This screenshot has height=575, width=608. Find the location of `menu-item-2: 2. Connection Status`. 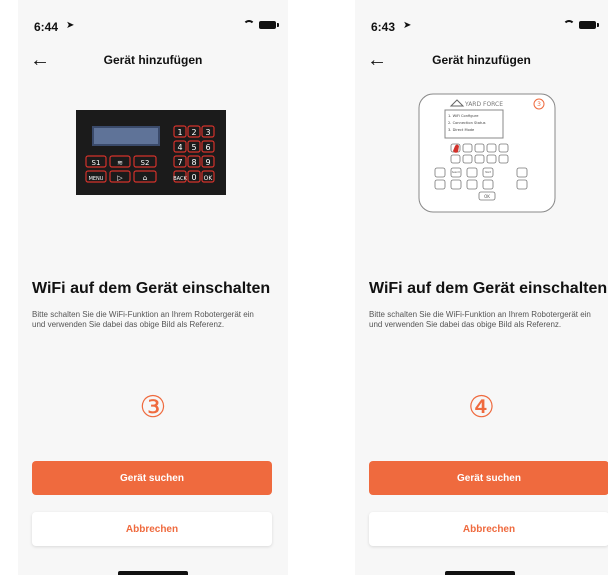

menu-item-2: 2. Connection Status is located at coordinates (467, 123).